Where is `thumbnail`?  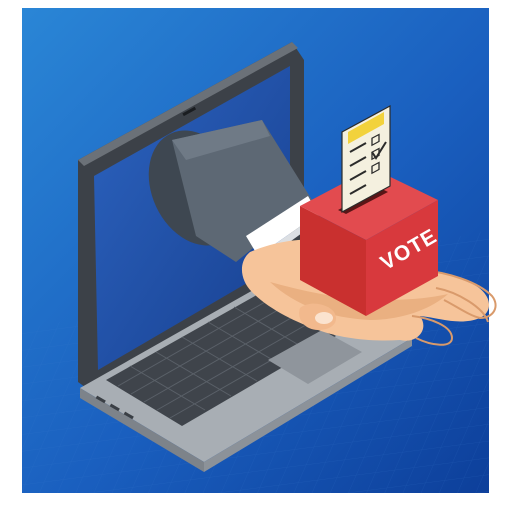
thumbnail is located at coordinates (324, 318).